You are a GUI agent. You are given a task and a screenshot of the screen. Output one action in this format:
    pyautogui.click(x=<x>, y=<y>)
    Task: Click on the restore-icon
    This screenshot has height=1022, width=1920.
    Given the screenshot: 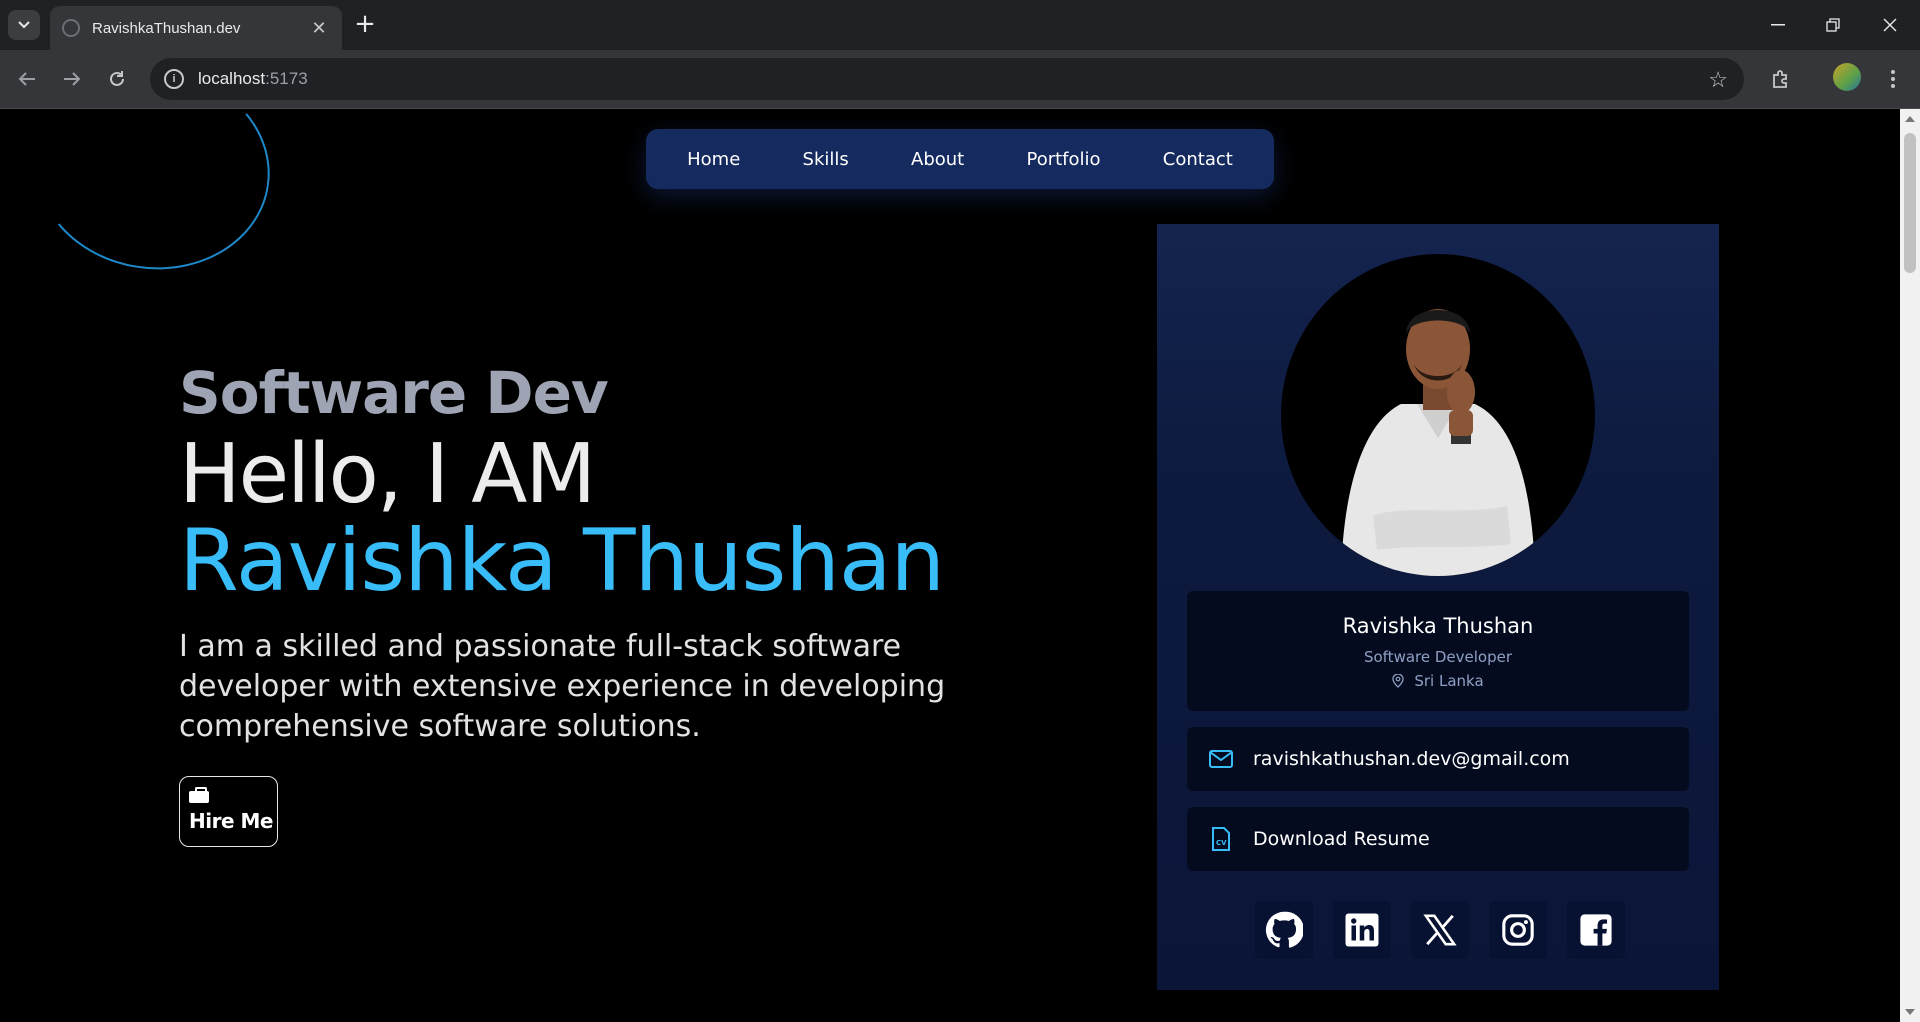 What is the action you would take?
    pyautogui.click(x=1833, y=25)
    